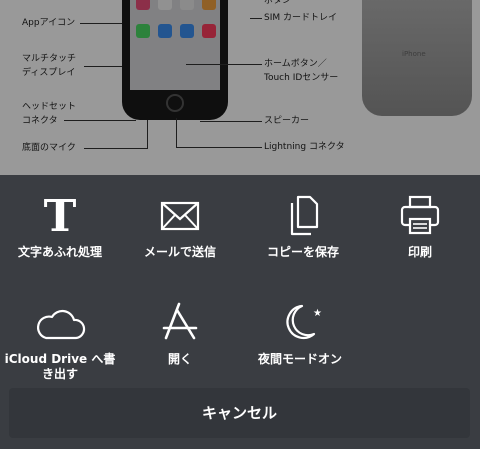 The height and width of the screenshot is (449, 480). What do you see at coordinates (419, 252) in the screenshot?
I see `print-label: 印刷` at bounding box center [419, 252].